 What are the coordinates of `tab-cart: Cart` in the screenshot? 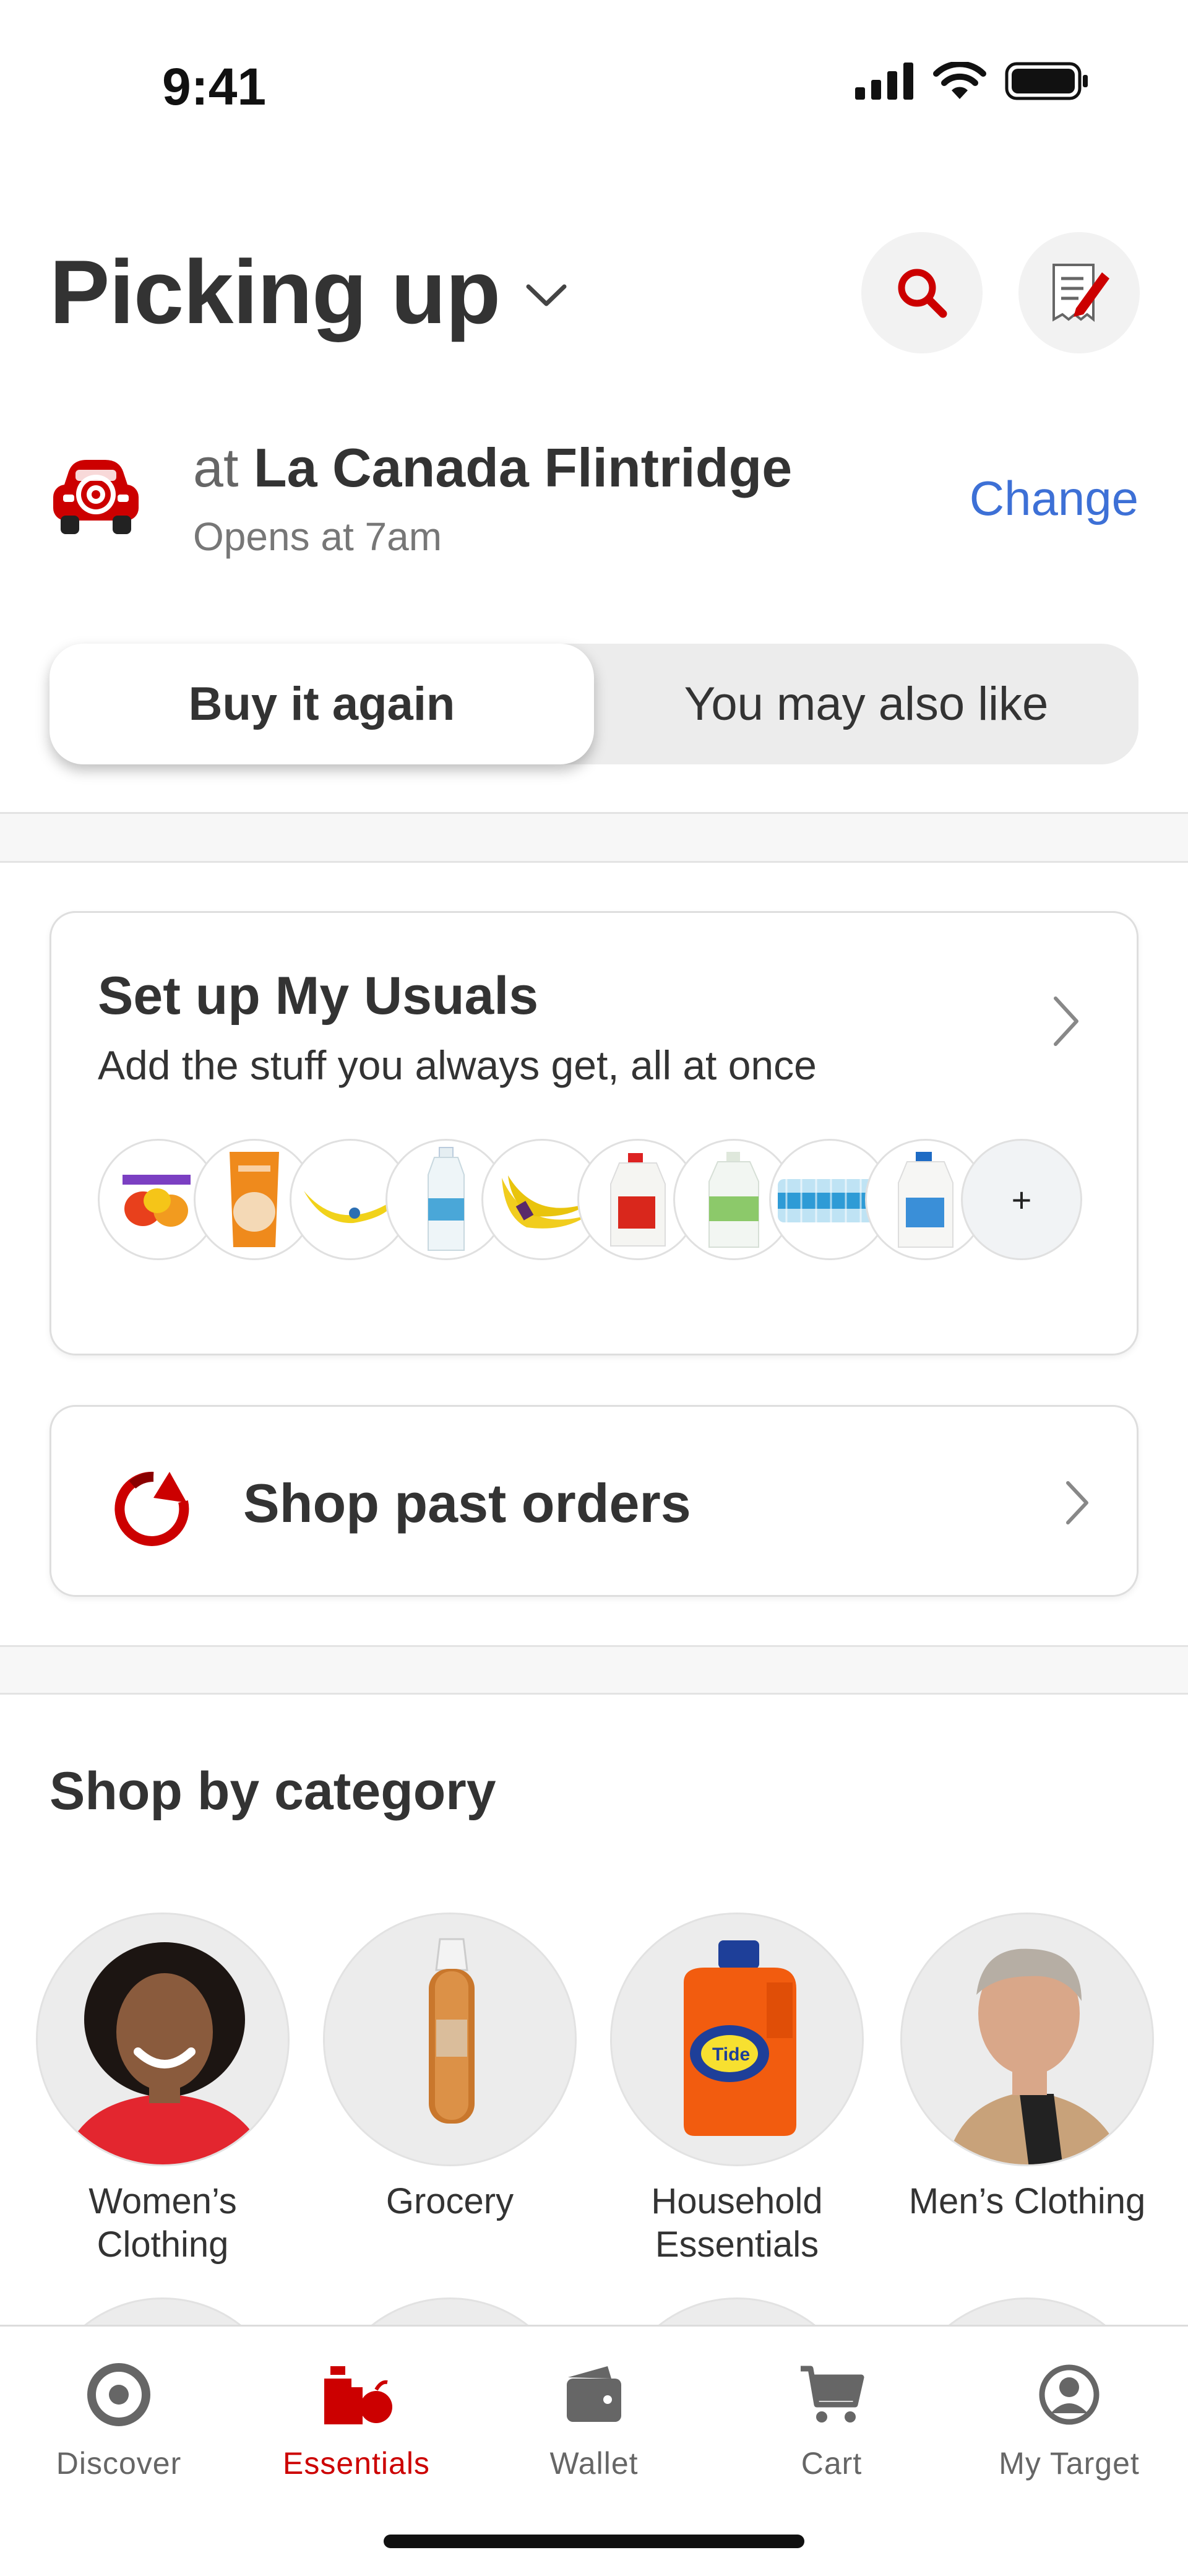 It's located at (831, 2419).